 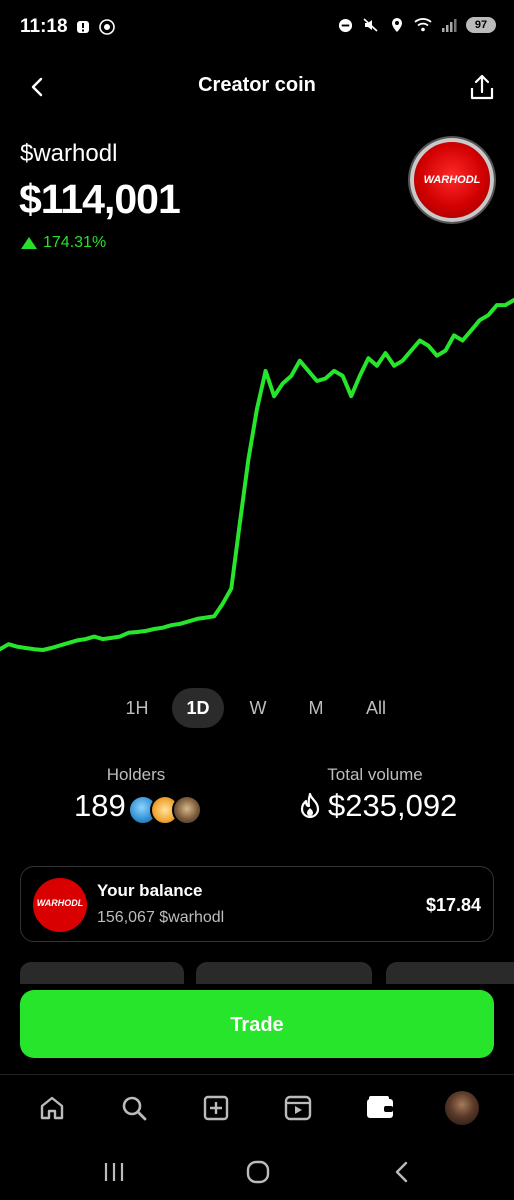 I want to click on nav-divider, so click(x=257, y=1074).